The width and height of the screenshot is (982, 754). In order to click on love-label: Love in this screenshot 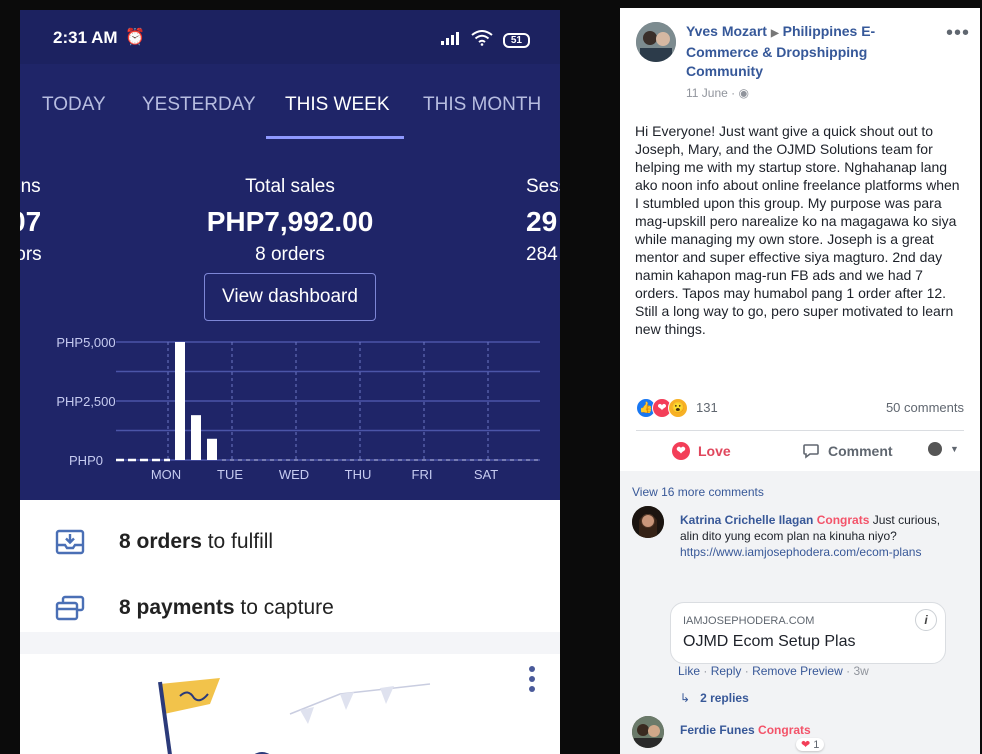, I will do `click(714, 451)`.